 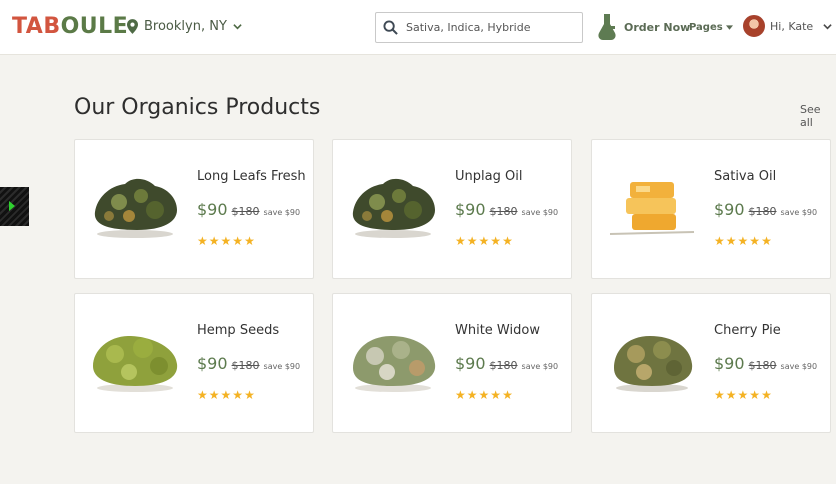 I want to click on avatar, so click(x=754, y=26).